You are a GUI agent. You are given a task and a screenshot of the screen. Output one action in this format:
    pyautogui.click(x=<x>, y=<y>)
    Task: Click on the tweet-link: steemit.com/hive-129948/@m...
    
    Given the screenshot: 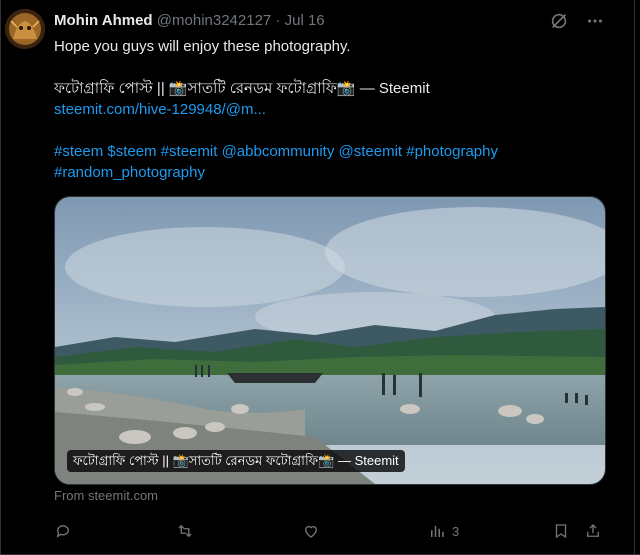 What is the action you would take?
    pyautogui.click(x=334, y=109)
    